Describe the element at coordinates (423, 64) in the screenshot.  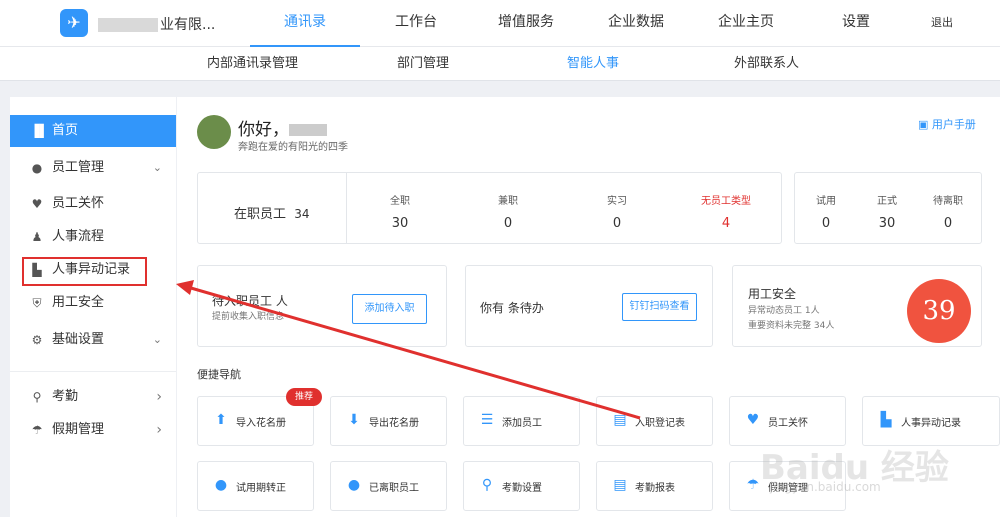
I see `subnav-departments: 部门管理` at that location.